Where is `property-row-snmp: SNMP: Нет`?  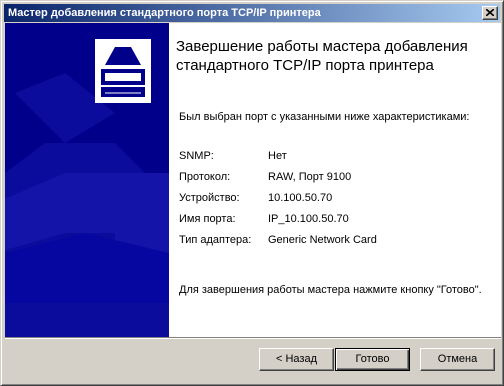
property-row-snmp: SNMP: Нет is located at coordinates (278, 160).